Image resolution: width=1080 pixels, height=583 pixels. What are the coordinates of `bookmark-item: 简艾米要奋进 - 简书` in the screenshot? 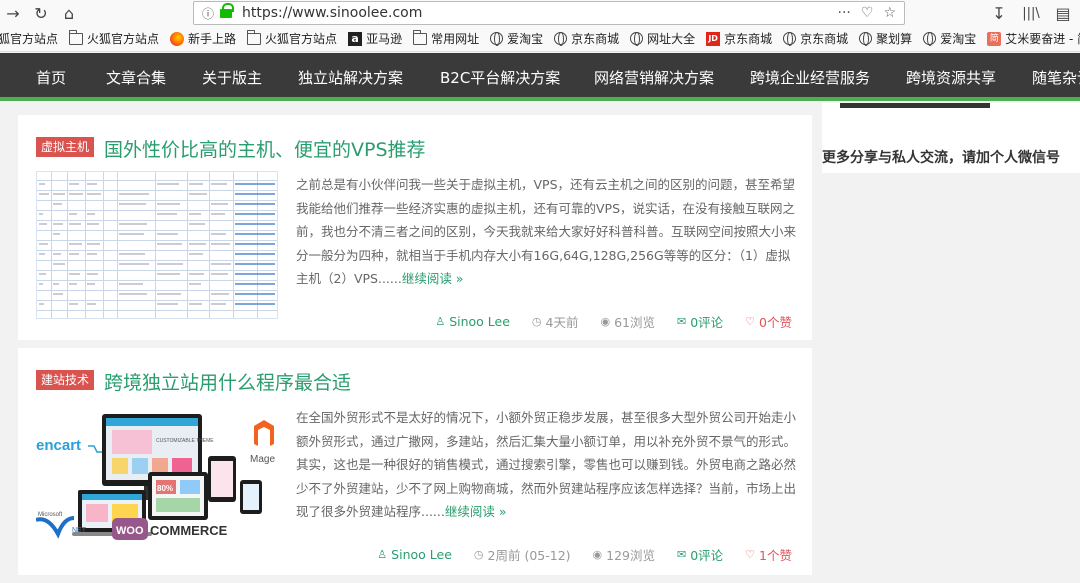 It's located at (1033, 38).